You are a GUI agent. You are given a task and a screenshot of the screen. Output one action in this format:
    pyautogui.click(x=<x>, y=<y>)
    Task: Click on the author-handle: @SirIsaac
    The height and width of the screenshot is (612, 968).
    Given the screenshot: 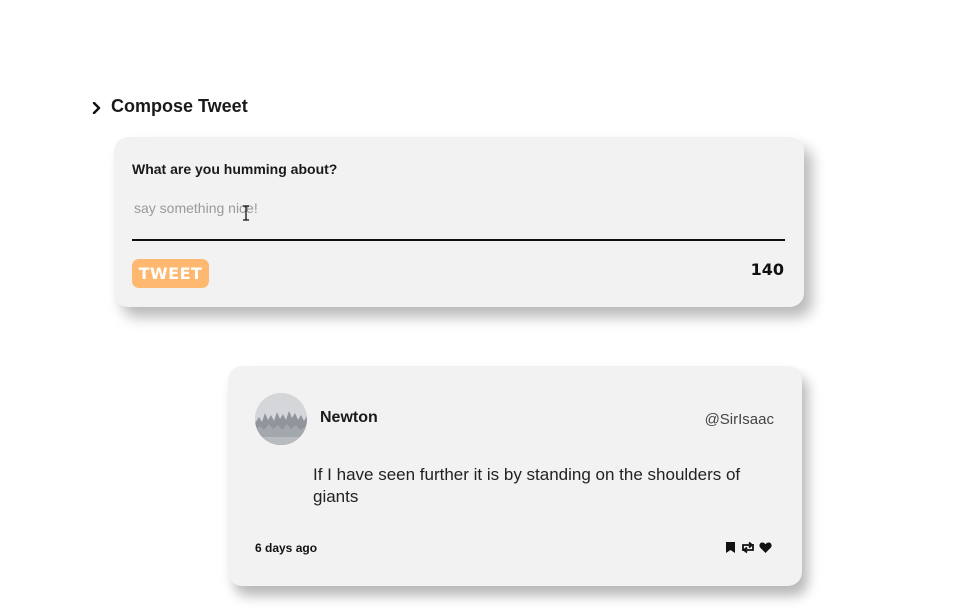 What is the action you would take?
    pyautogui.click(x=739, y=419)
    